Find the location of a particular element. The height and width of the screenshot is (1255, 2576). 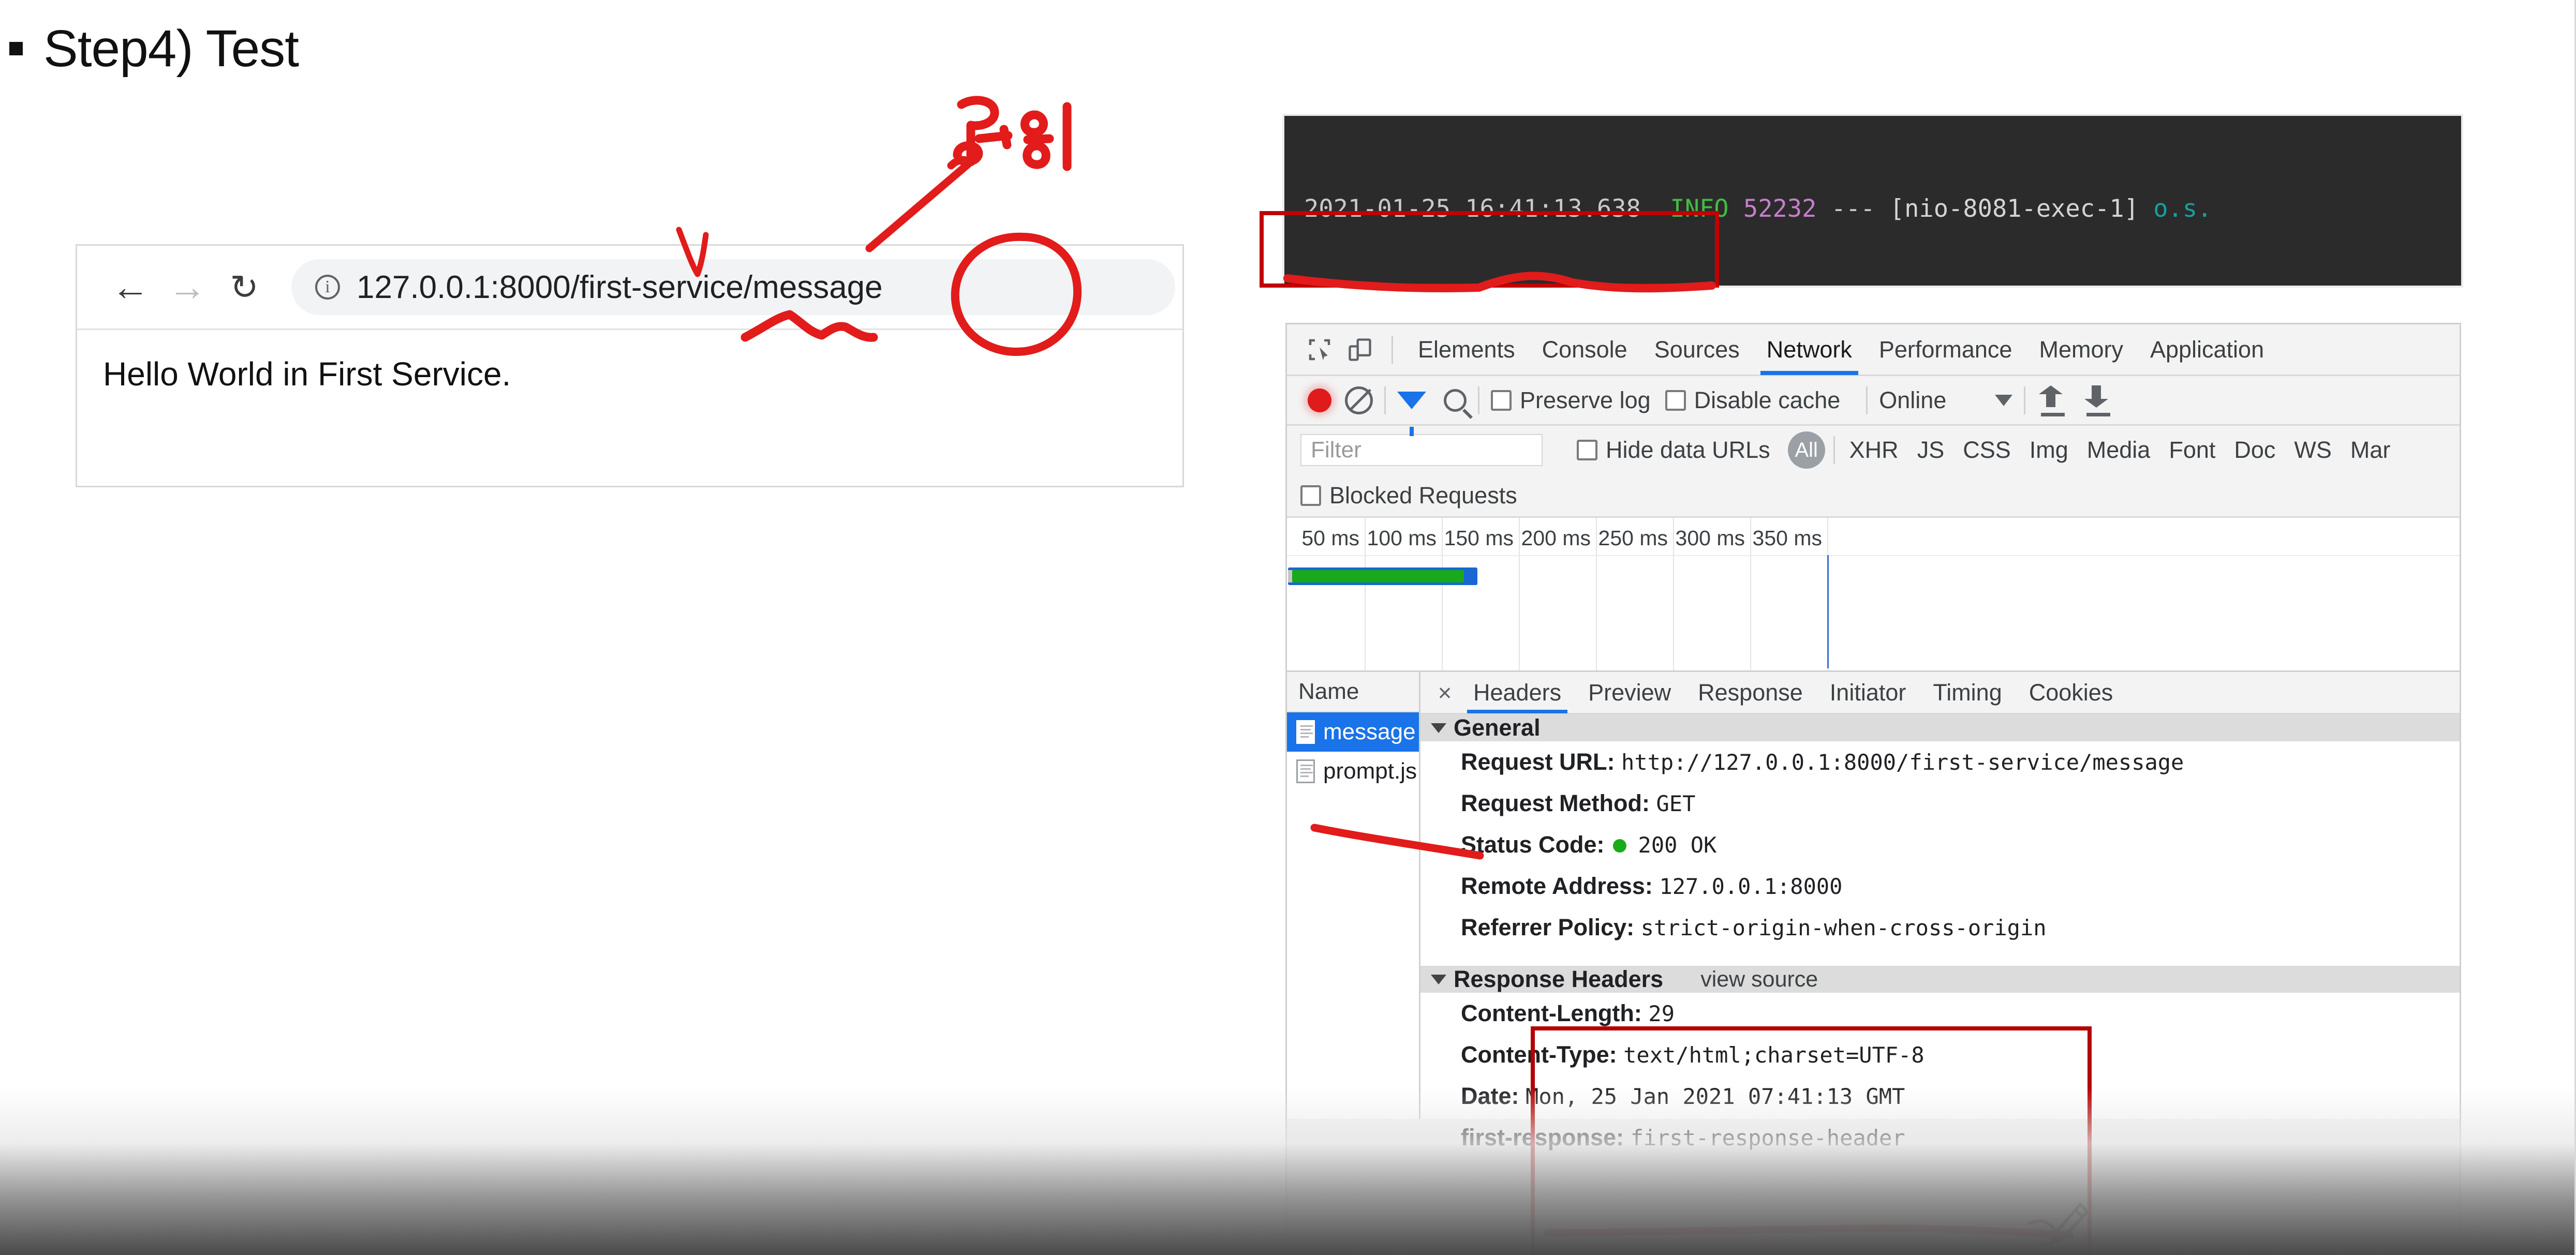

filter-funnel-icon is located at coordinates (1411, 413).